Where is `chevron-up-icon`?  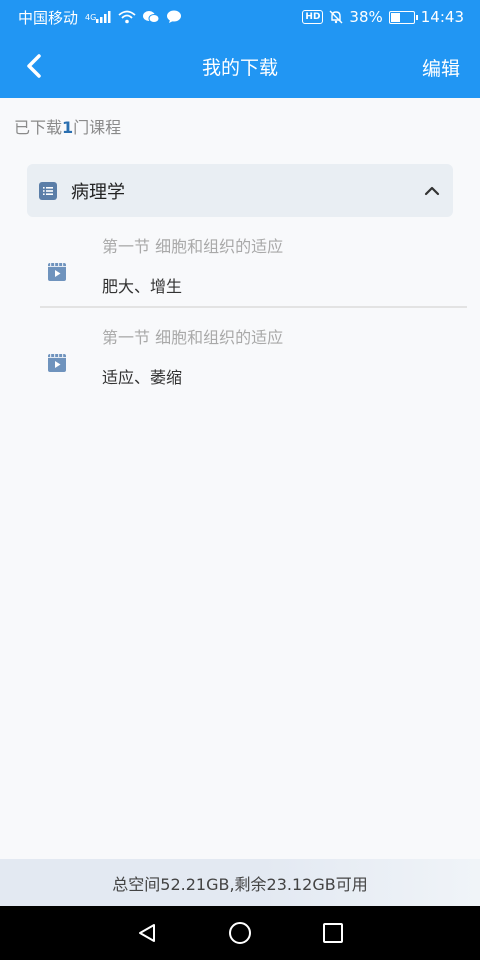 chevron-up-icon is located at coordinates (432, 191).